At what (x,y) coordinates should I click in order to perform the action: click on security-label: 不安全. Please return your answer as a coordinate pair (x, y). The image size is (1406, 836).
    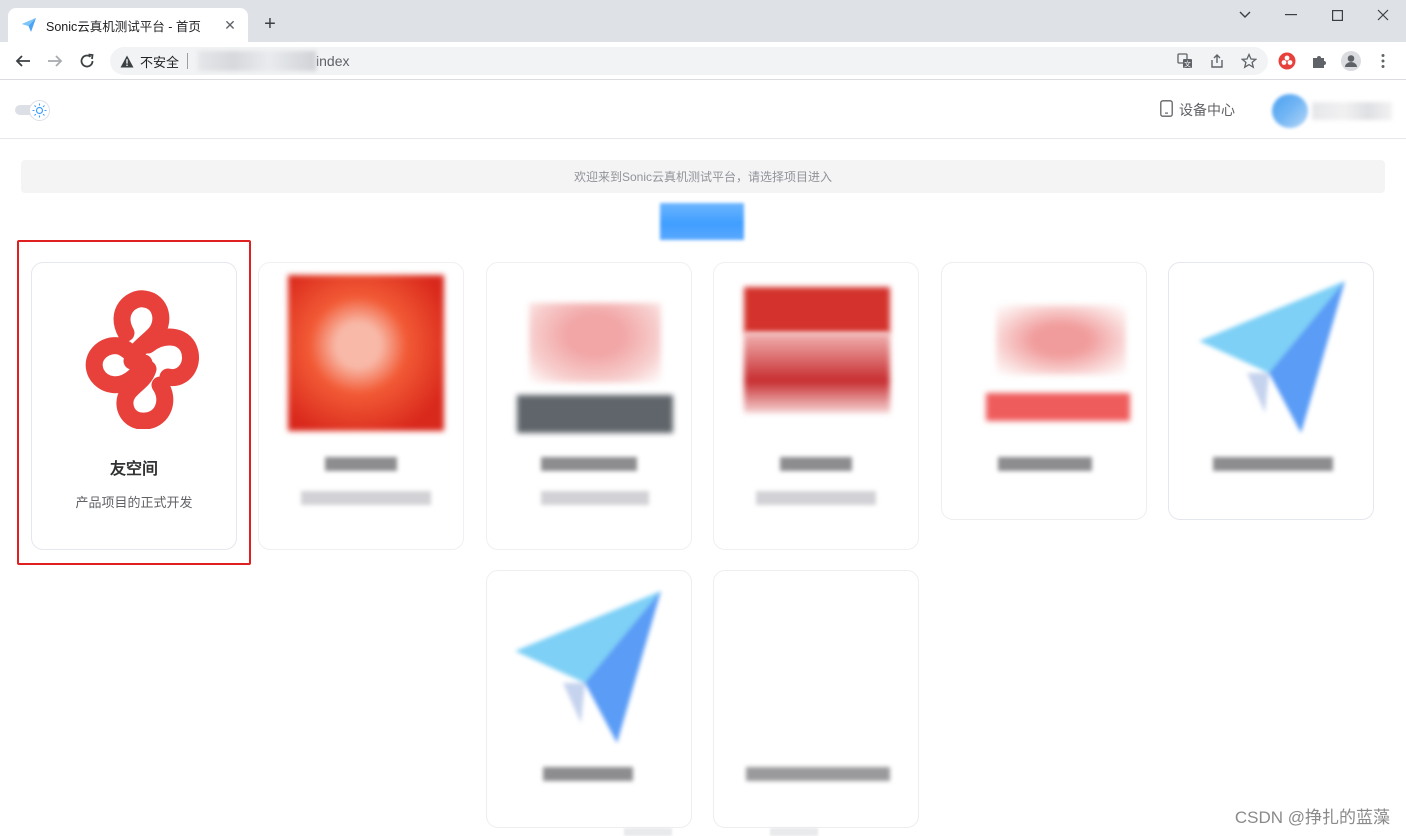
    Looking at the image, I should click on (159, 61).